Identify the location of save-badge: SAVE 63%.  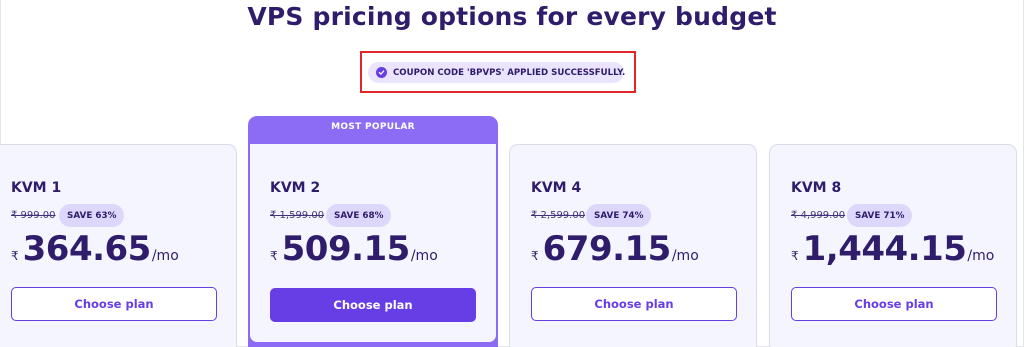
(92, 215).